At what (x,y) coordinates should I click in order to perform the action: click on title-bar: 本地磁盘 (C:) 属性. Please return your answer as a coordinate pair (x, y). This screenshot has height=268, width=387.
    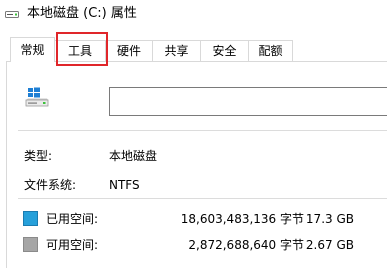
    Looking at the image, I should click on (193, 15).